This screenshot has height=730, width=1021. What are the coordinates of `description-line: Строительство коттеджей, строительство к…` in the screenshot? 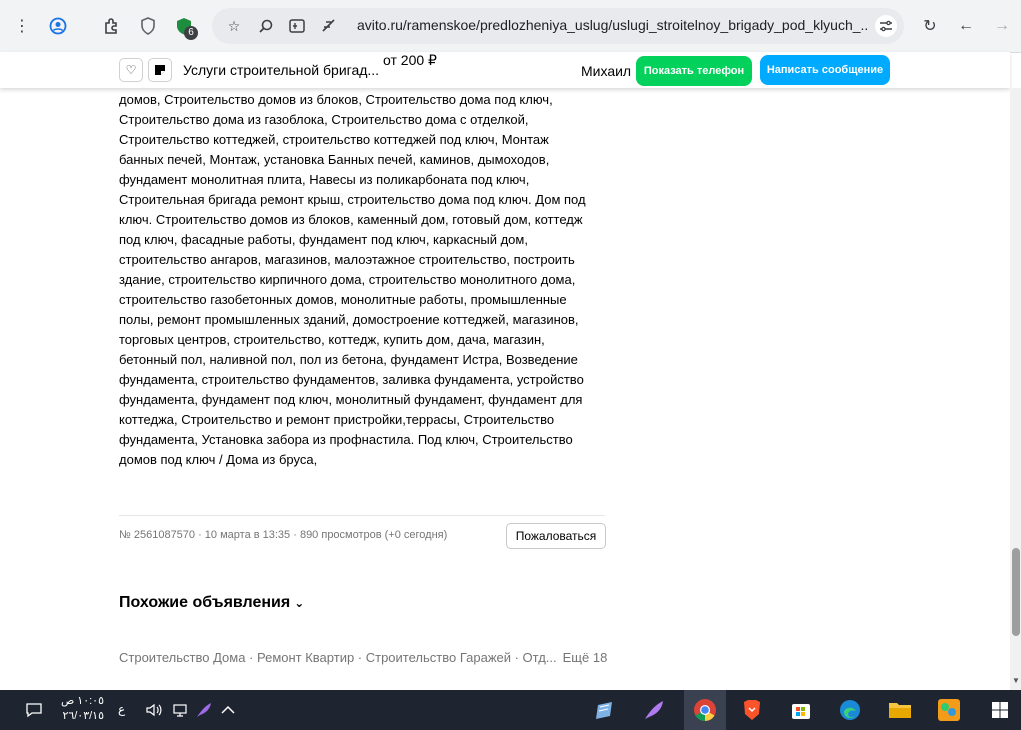 It's located at (334, 139).